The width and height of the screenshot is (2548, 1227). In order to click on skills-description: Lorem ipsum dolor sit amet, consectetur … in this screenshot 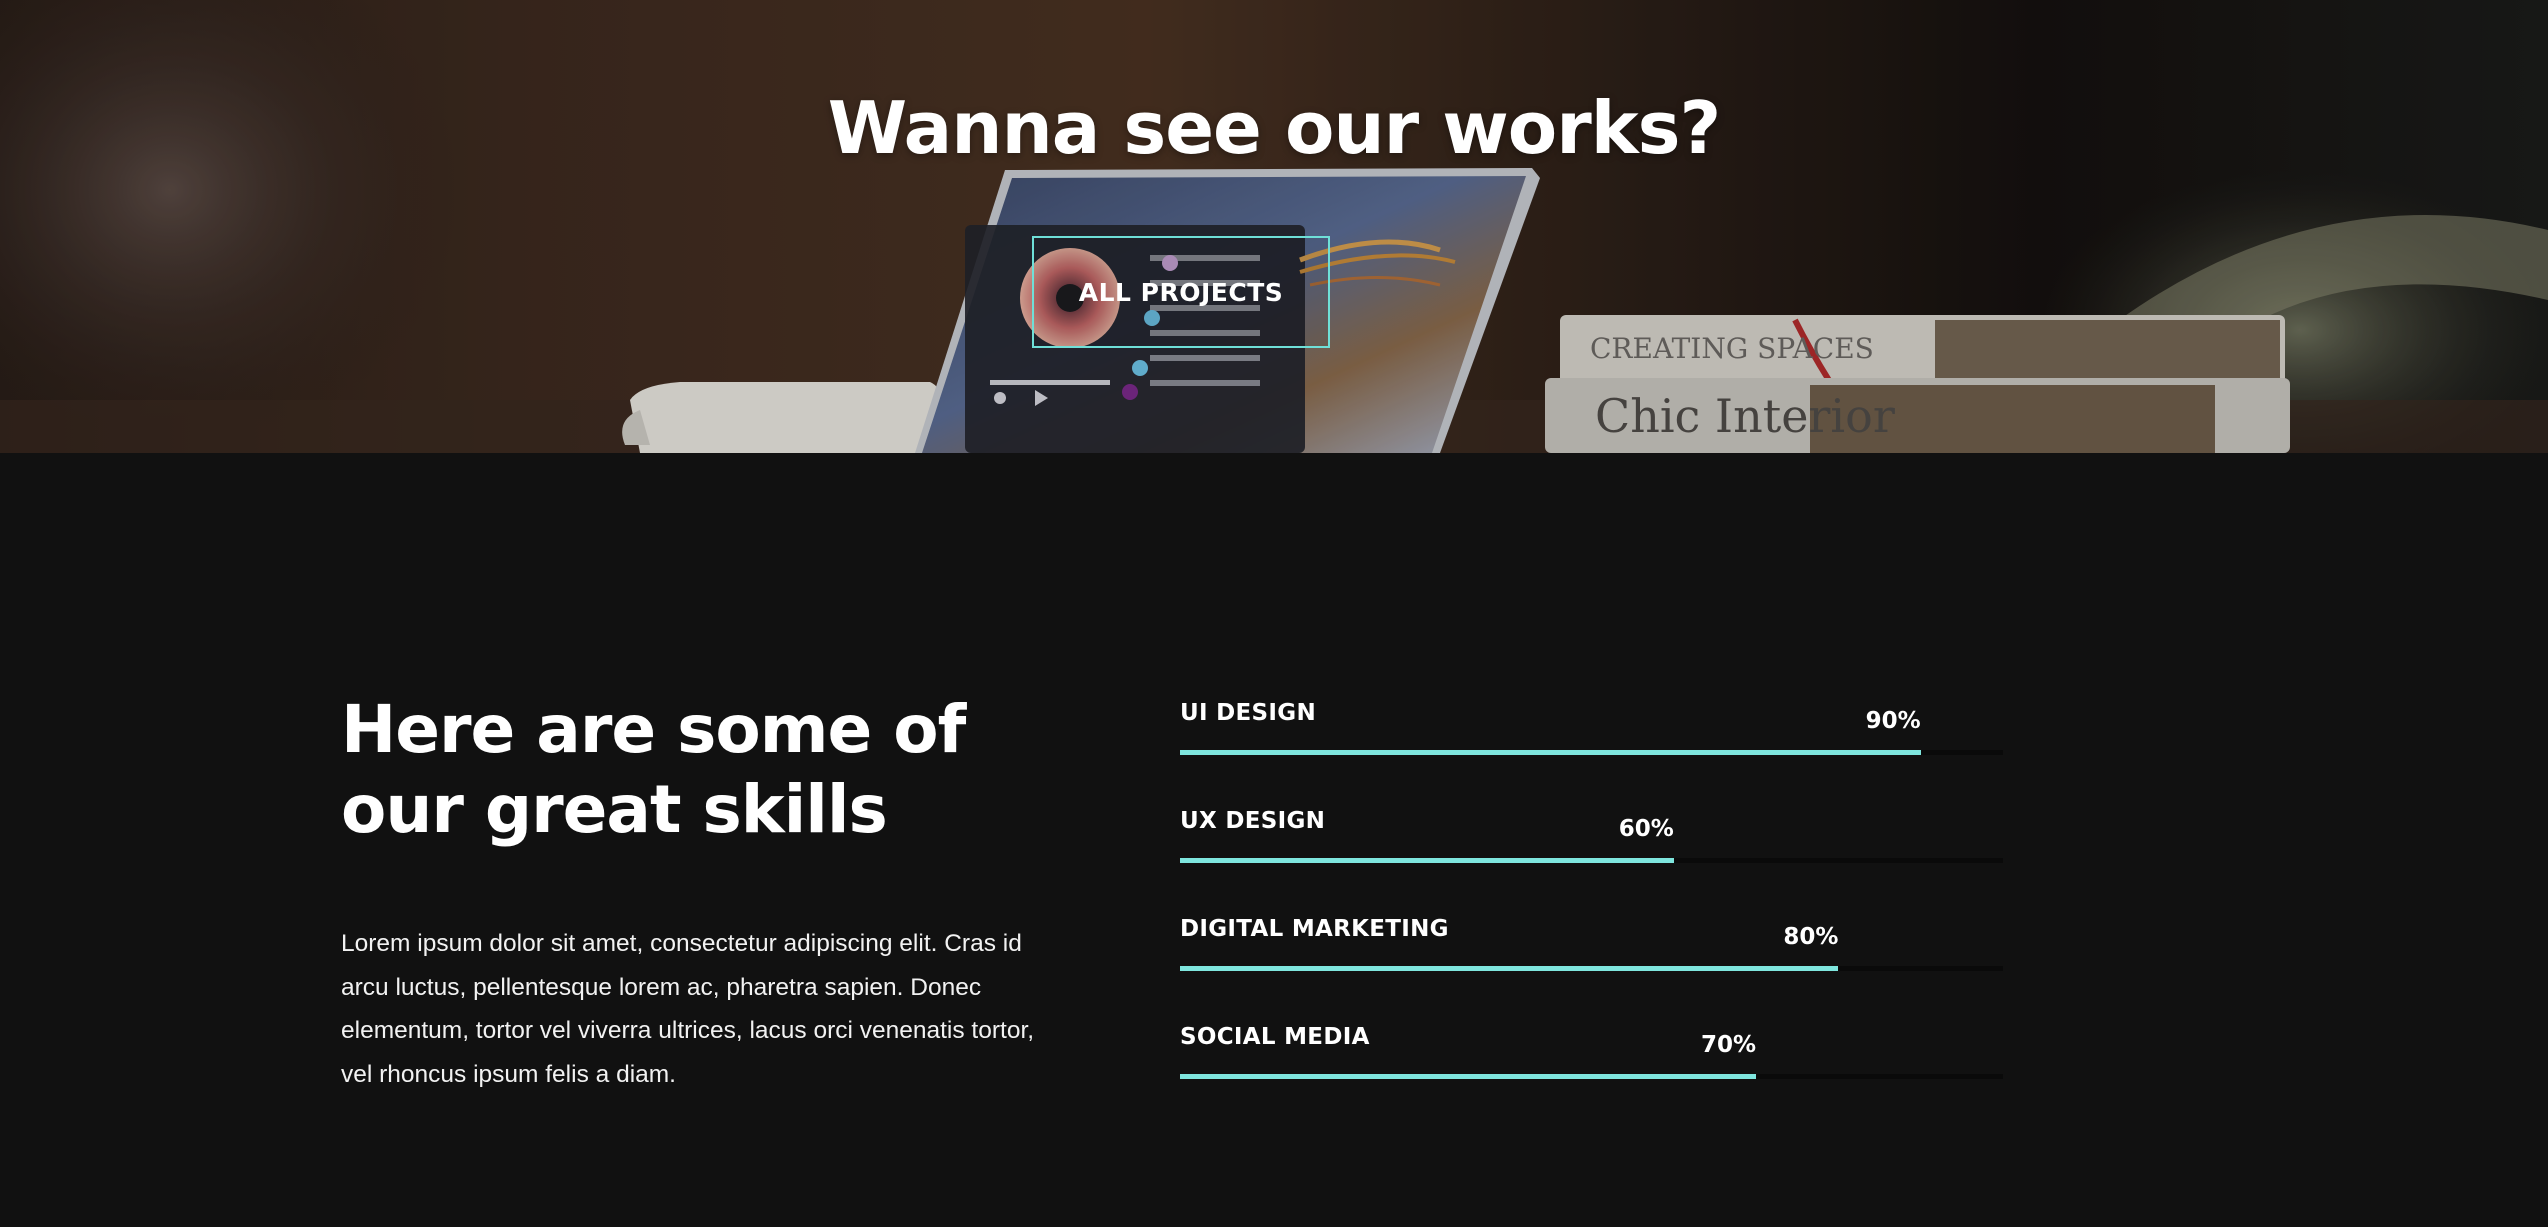, I will do `click(688, 1009)`.